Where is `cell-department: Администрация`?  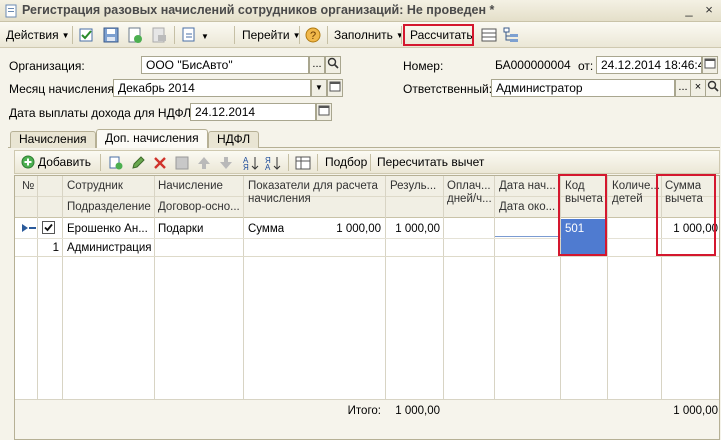
cell-department: Администрация is located at coordinates (109, 248).